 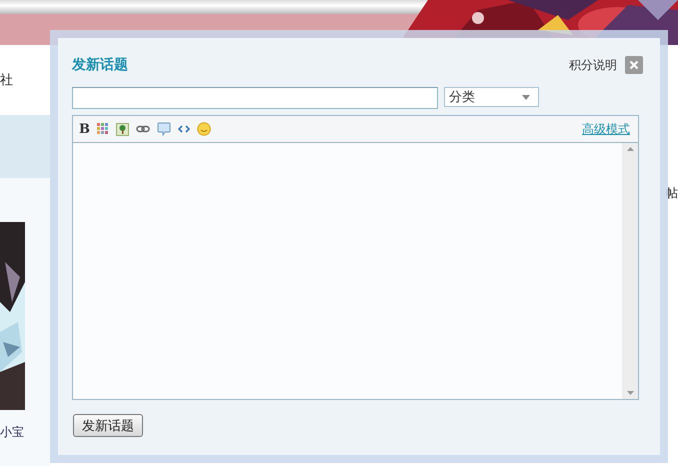 What do you see at coordinates (672, 193) in the screenshot?
I see `background-text: 帖` at bounding box center [672, 193].